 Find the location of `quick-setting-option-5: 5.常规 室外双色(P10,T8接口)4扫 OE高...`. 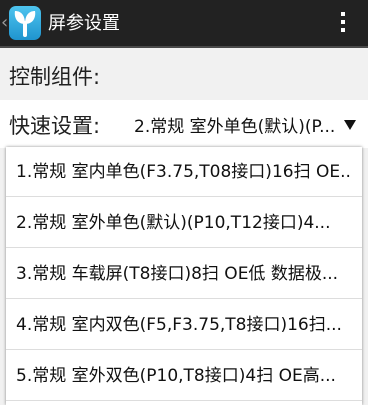

quick-setting-option-5: 5.常规 室外双色(P10,T8接口)4扫 OE高... is located at coordinates (184, 376).